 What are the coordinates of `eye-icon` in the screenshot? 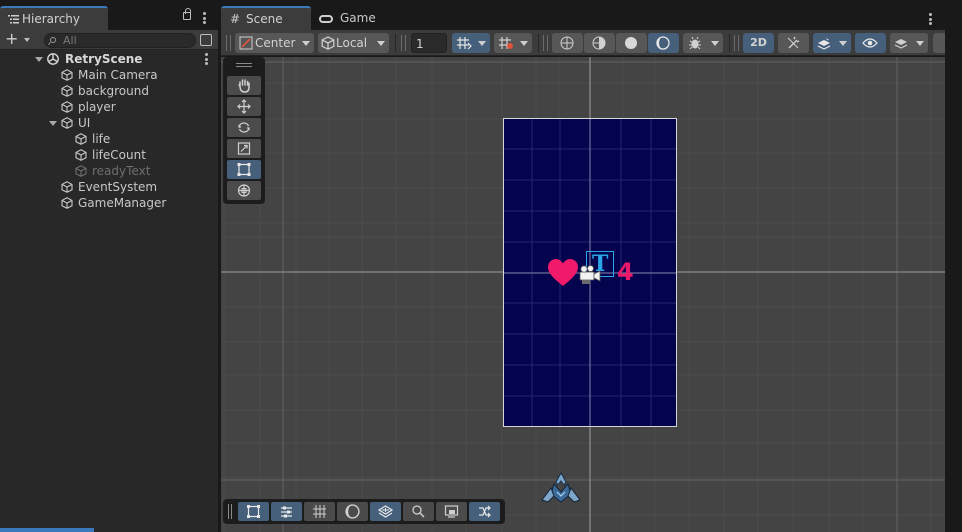 It's located at (870, 43).